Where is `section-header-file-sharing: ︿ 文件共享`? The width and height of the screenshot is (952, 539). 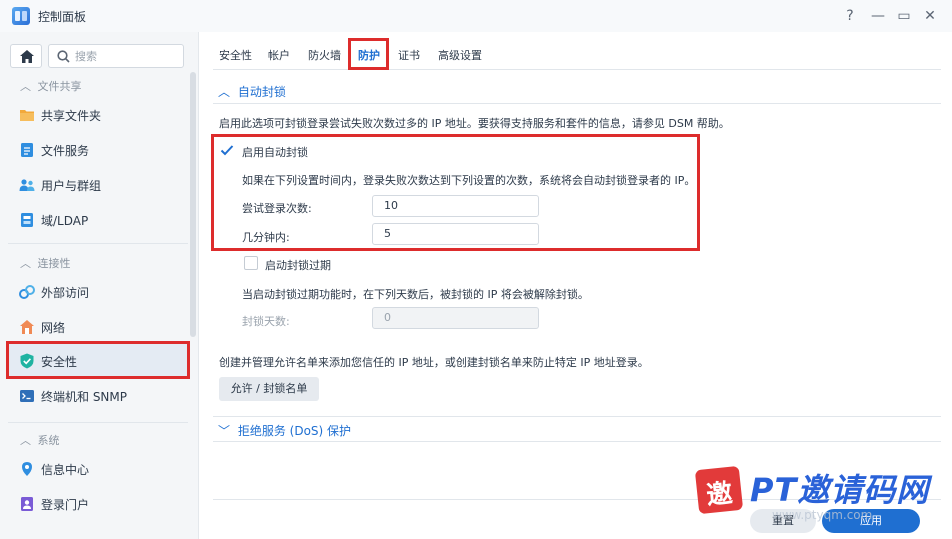 section-header-file-sharing: ︿ 文件共享 is located at coordinates (51, 86).